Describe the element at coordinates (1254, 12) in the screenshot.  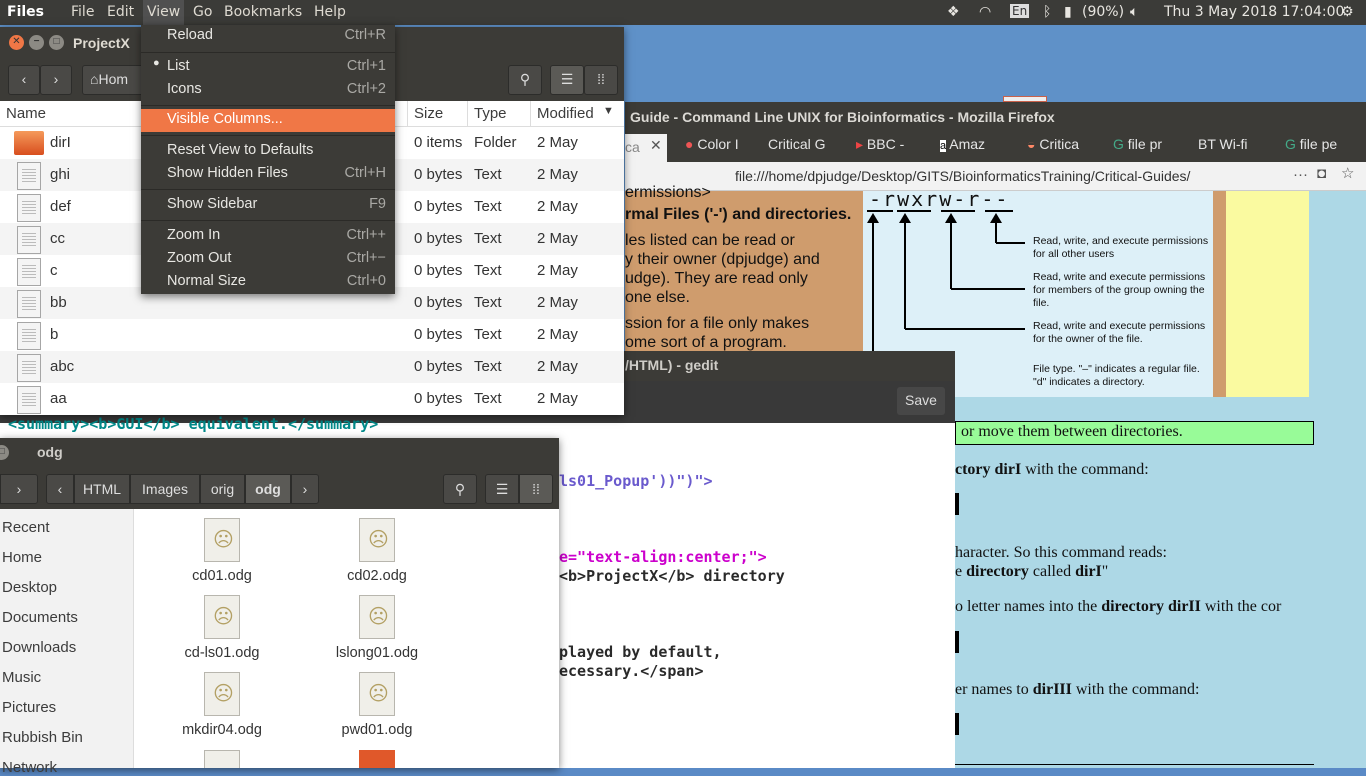
I see `clock: Thu 3 May 2018 17:04:00` at that location.